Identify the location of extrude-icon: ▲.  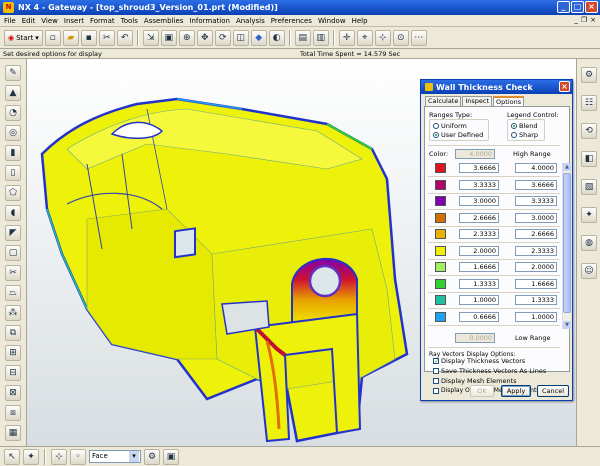
(13, 93).